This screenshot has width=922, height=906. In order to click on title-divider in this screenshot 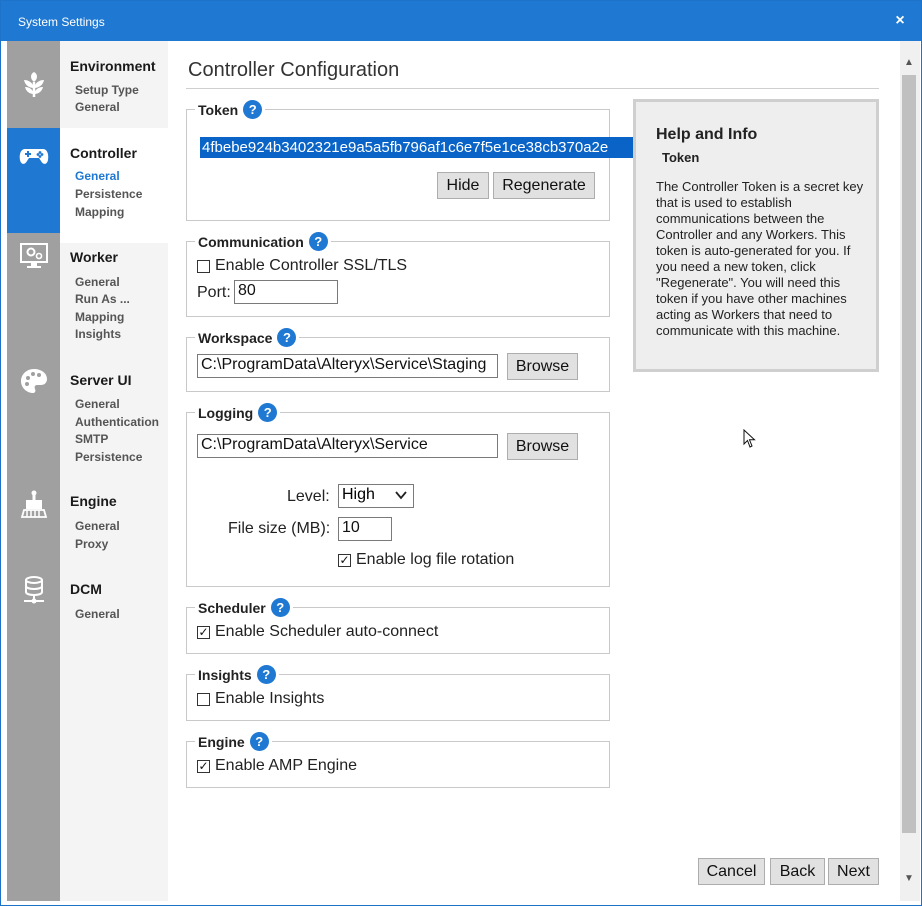, I will do `click(532, 88)`.